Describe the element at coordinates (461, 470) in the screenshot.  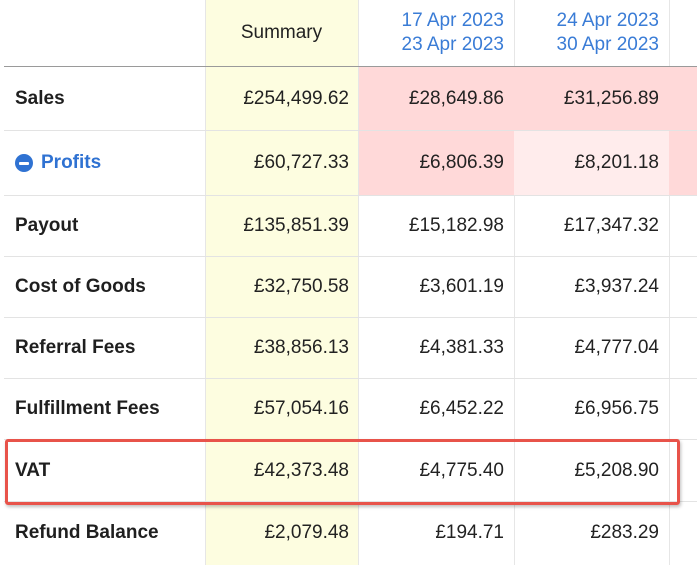
I see `period-1-cell: £4,775.40` at that location.